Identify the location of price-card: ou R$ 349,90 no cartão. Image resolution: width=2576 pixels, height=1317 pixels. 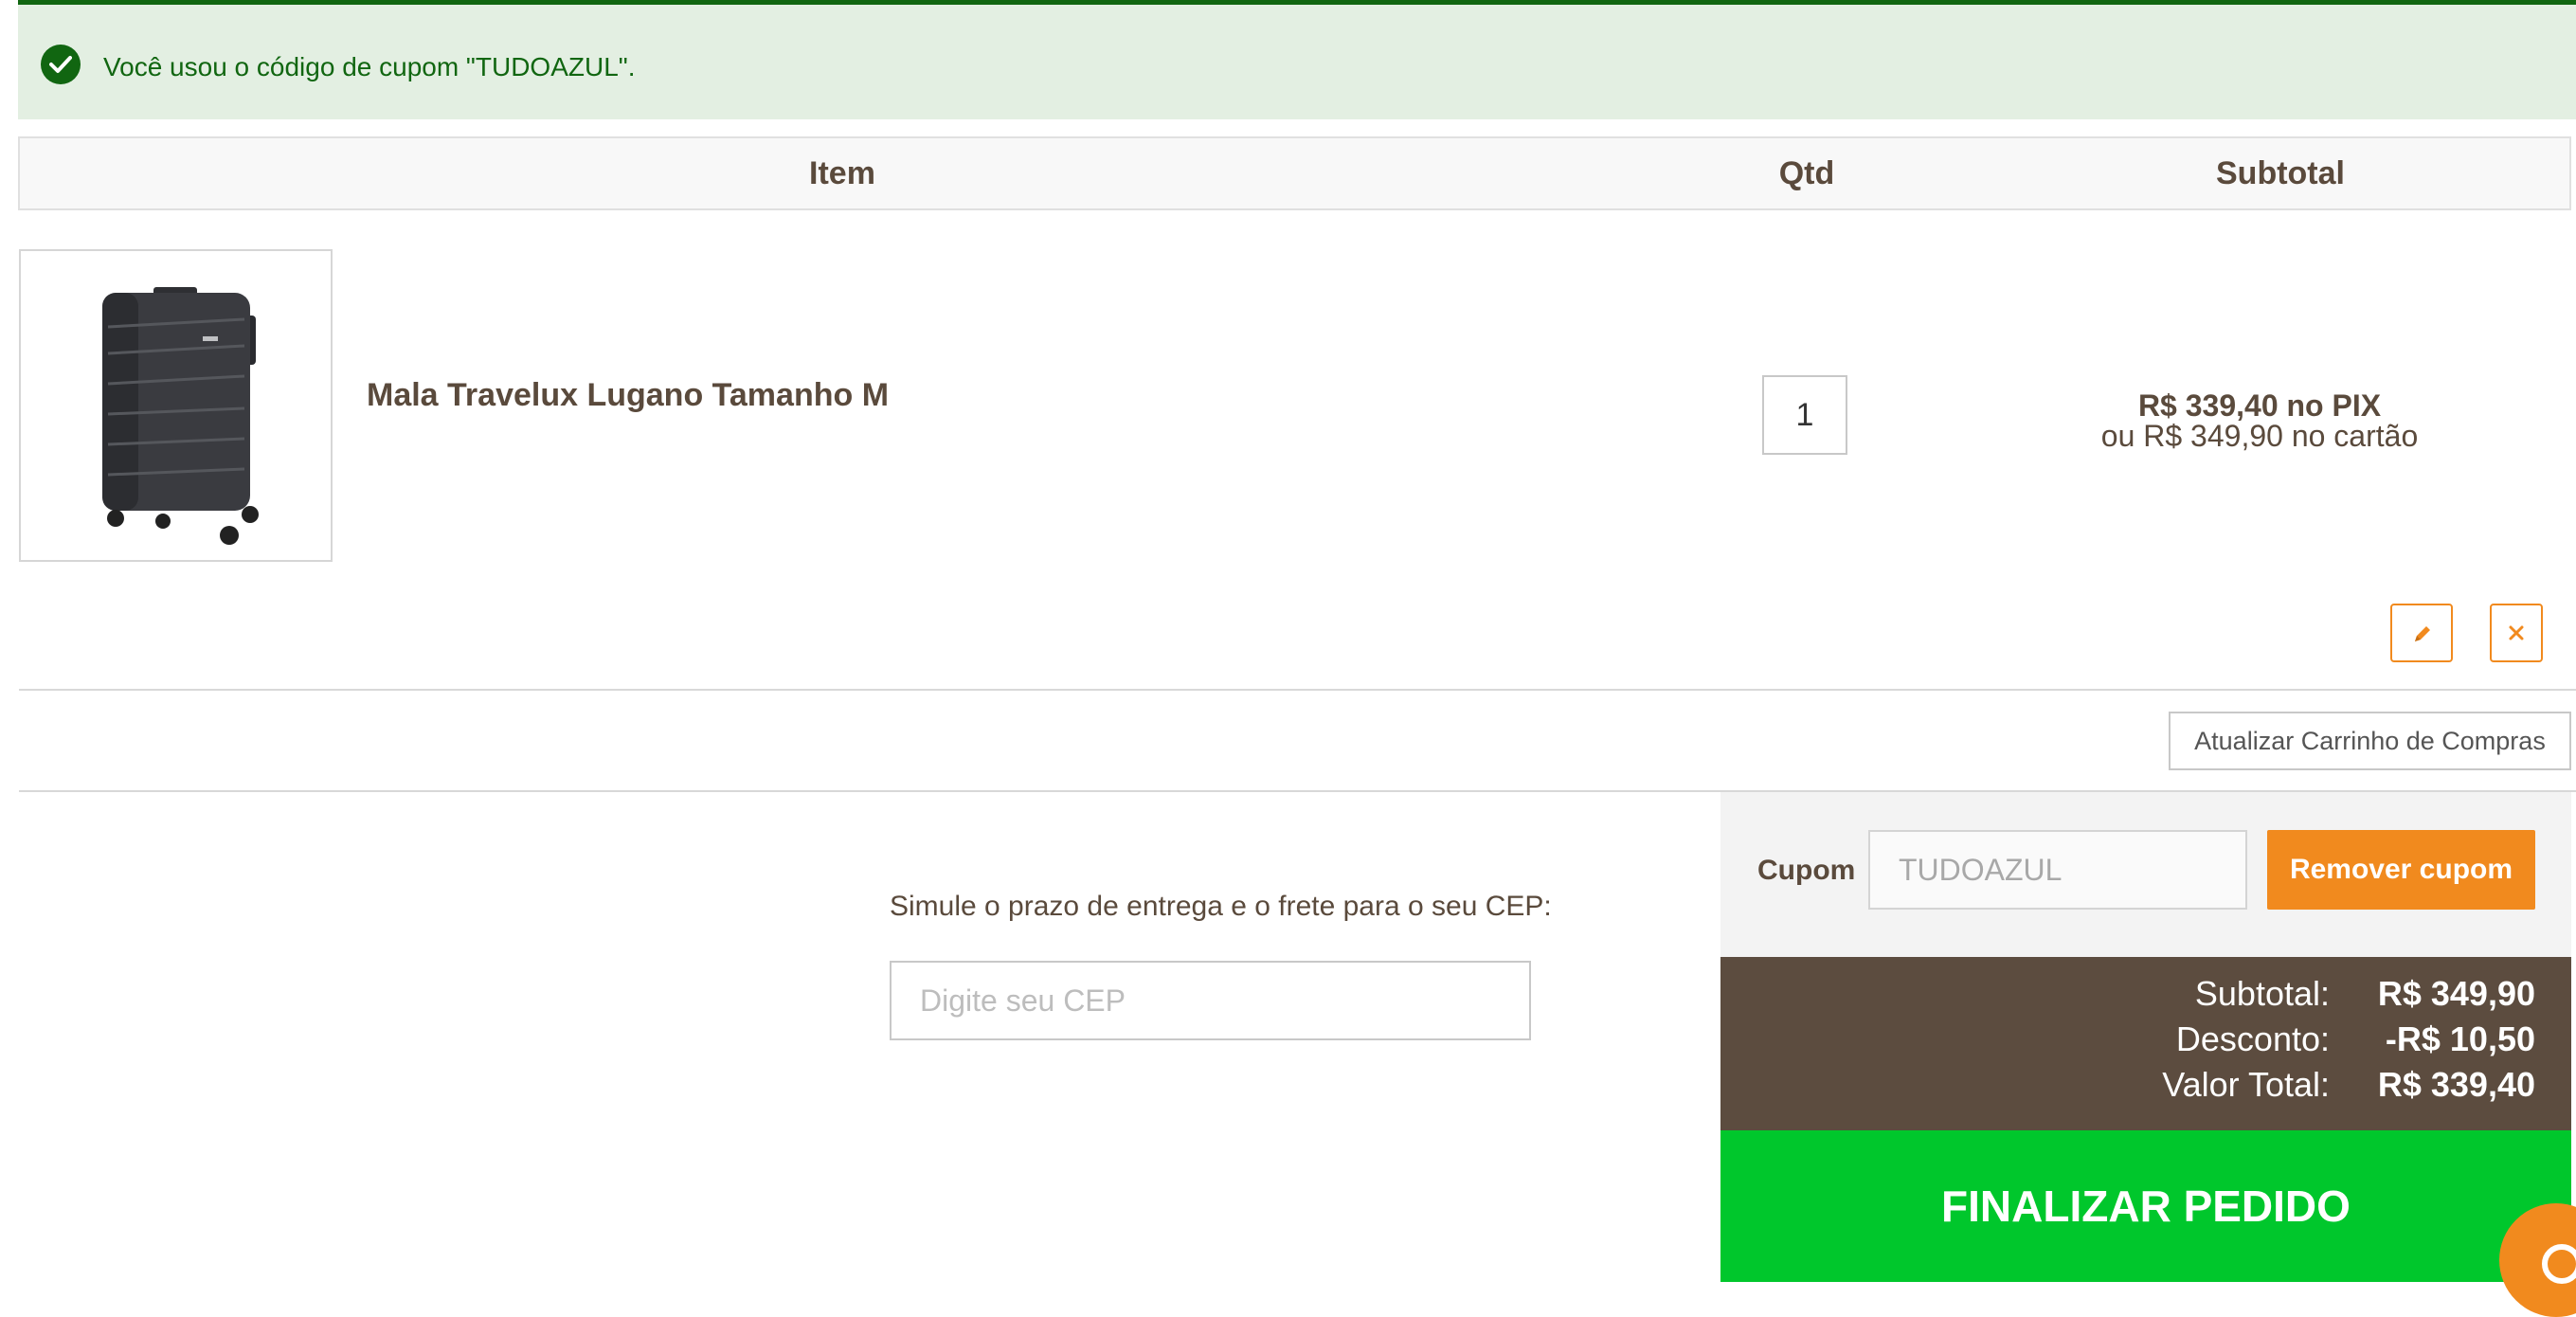
(2259, 436).